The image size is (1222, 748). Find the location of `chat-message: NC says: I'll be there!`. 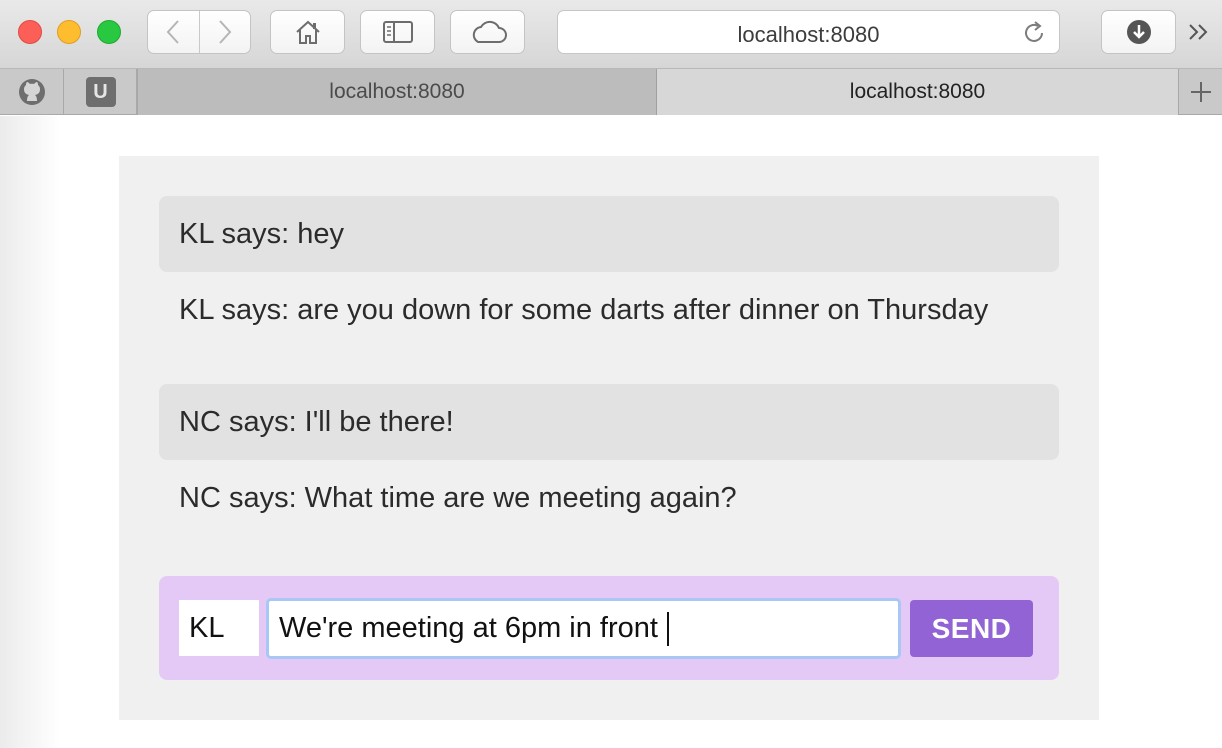

chat-message: NC says: I'll be there! is located at coordinates (609, 422).